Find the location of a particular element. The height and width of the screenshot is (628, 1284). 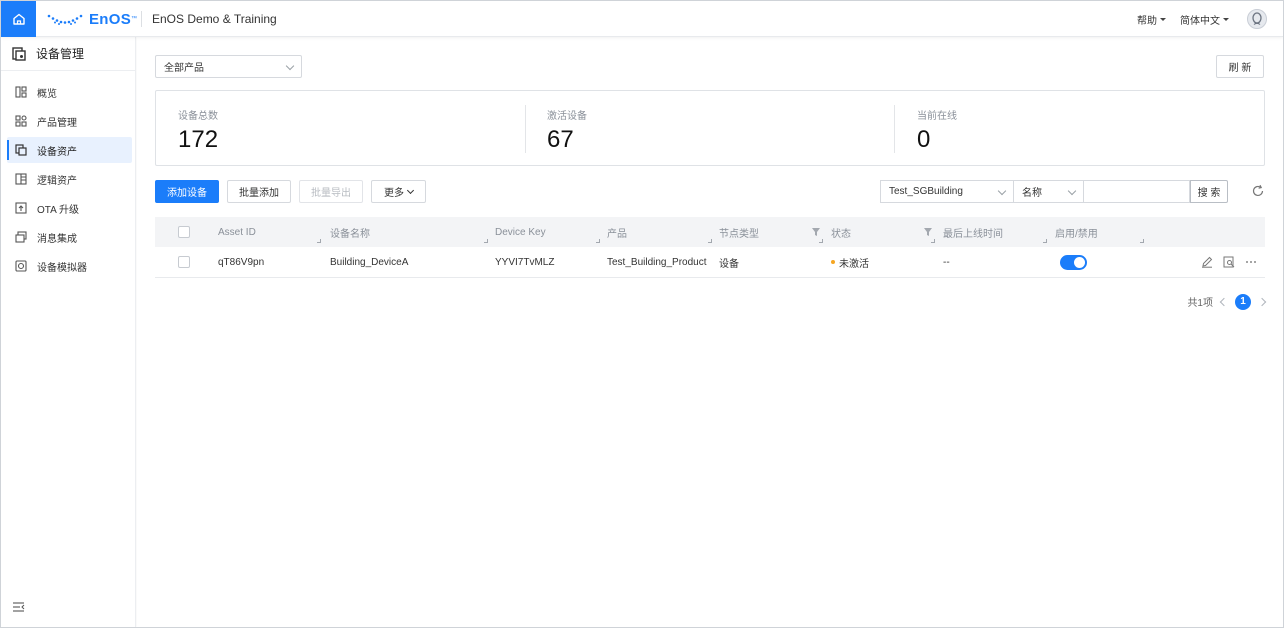

more-actions-icon is located at coordinates (1251, 262).